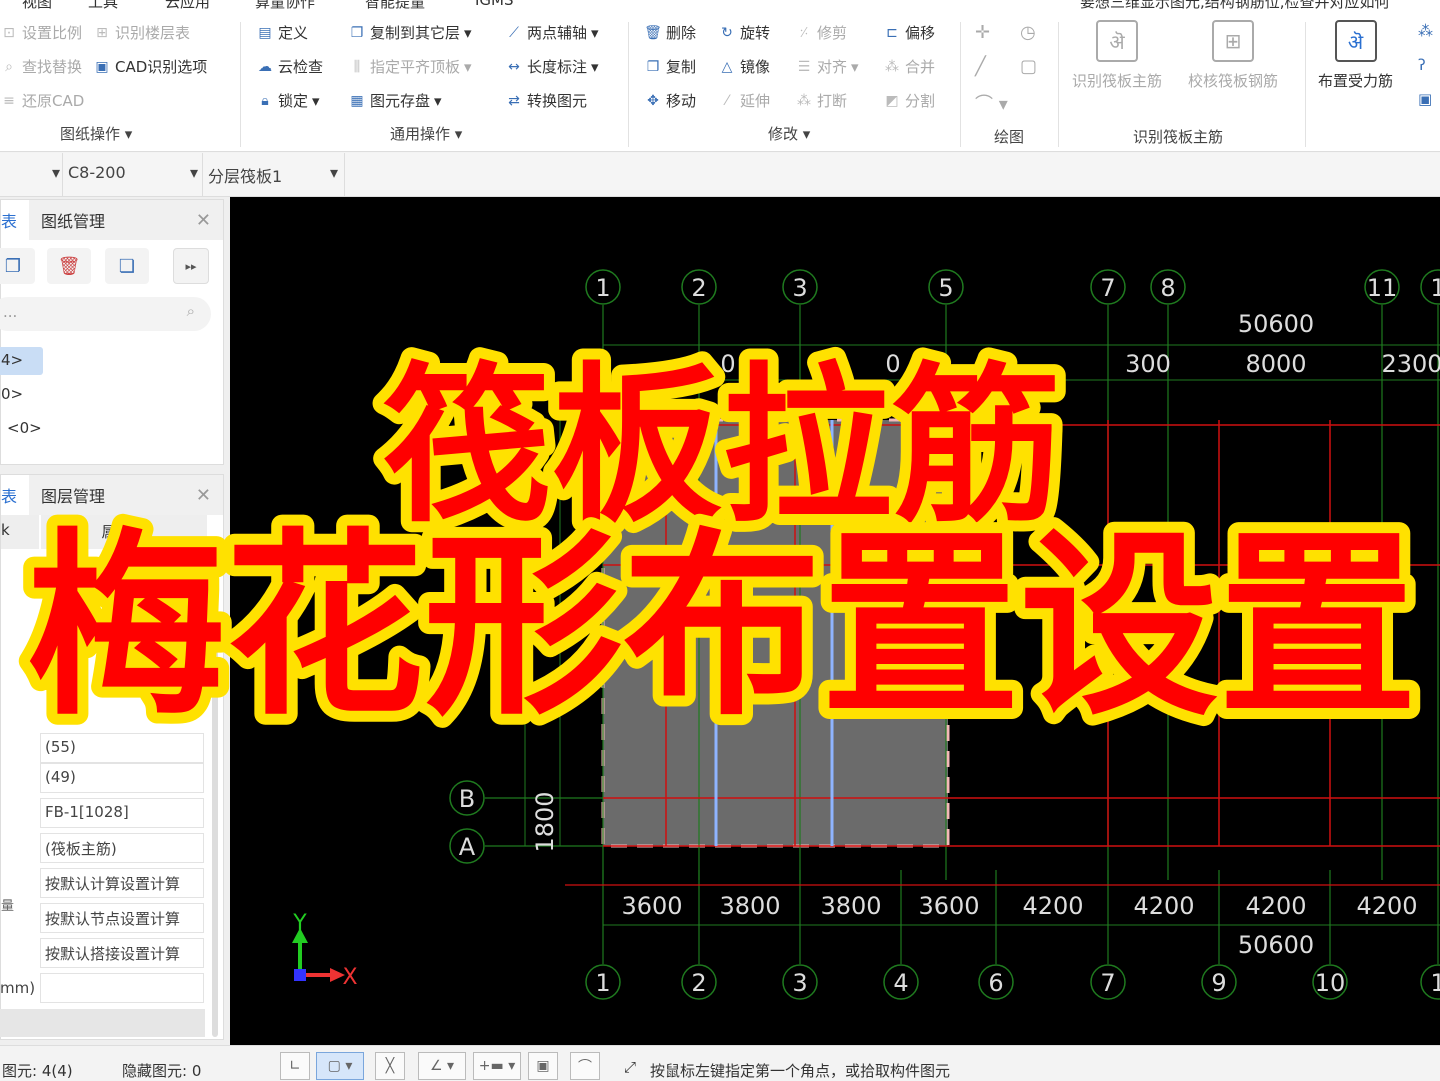  I want to click on tree-item-selected: 4>, so click(21, 361).